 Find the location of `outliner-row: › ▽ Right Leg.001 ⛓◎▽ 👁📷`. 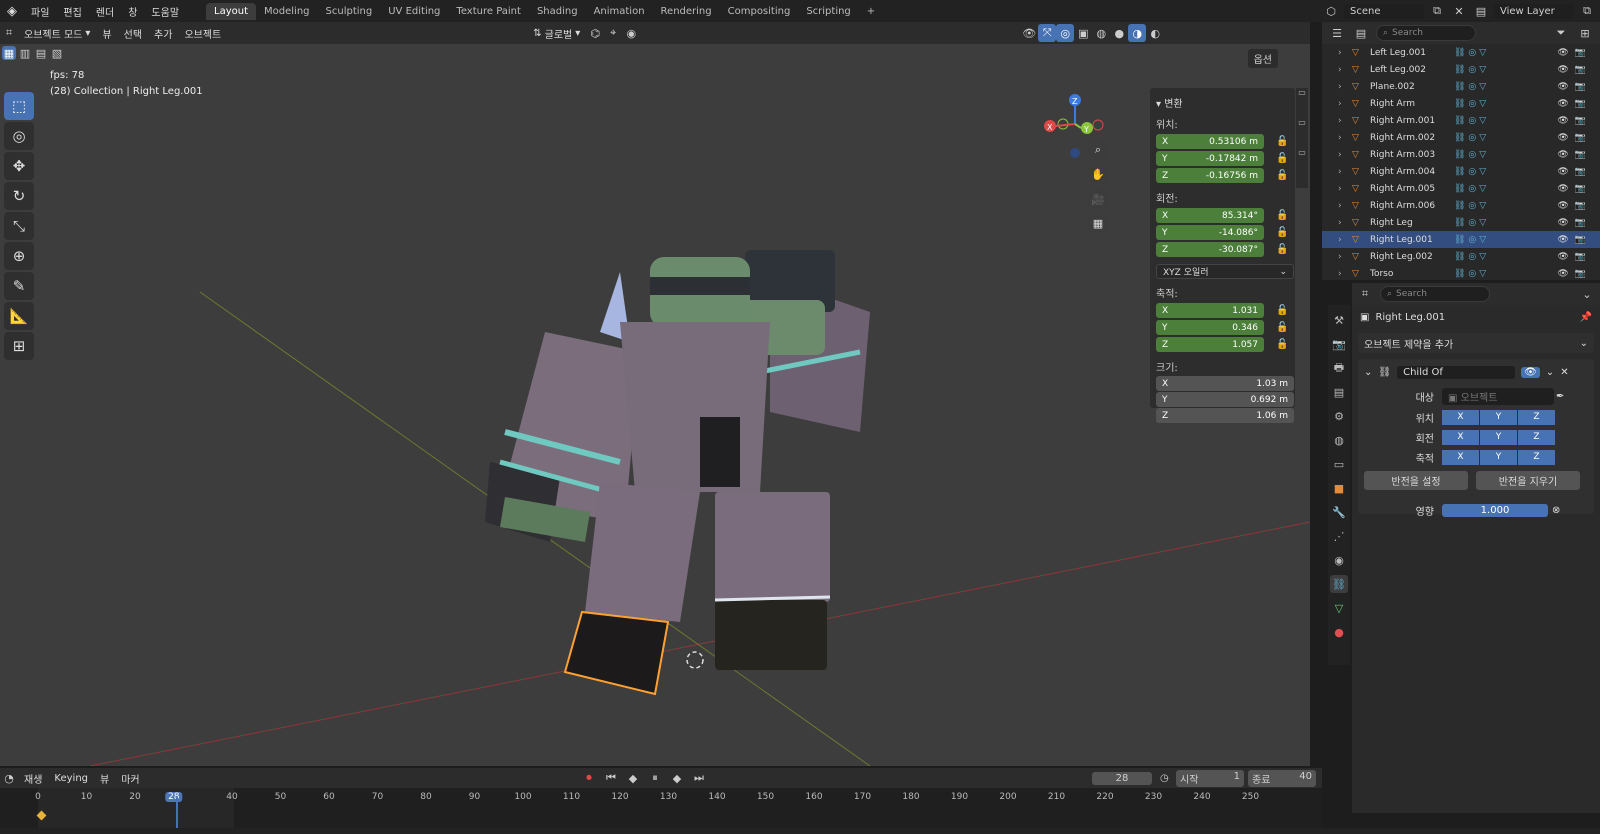

outliner-row: › ▽ Right Leg.001 ⛓◎▽ 👁📷 is located at coordinates (1461, 239).